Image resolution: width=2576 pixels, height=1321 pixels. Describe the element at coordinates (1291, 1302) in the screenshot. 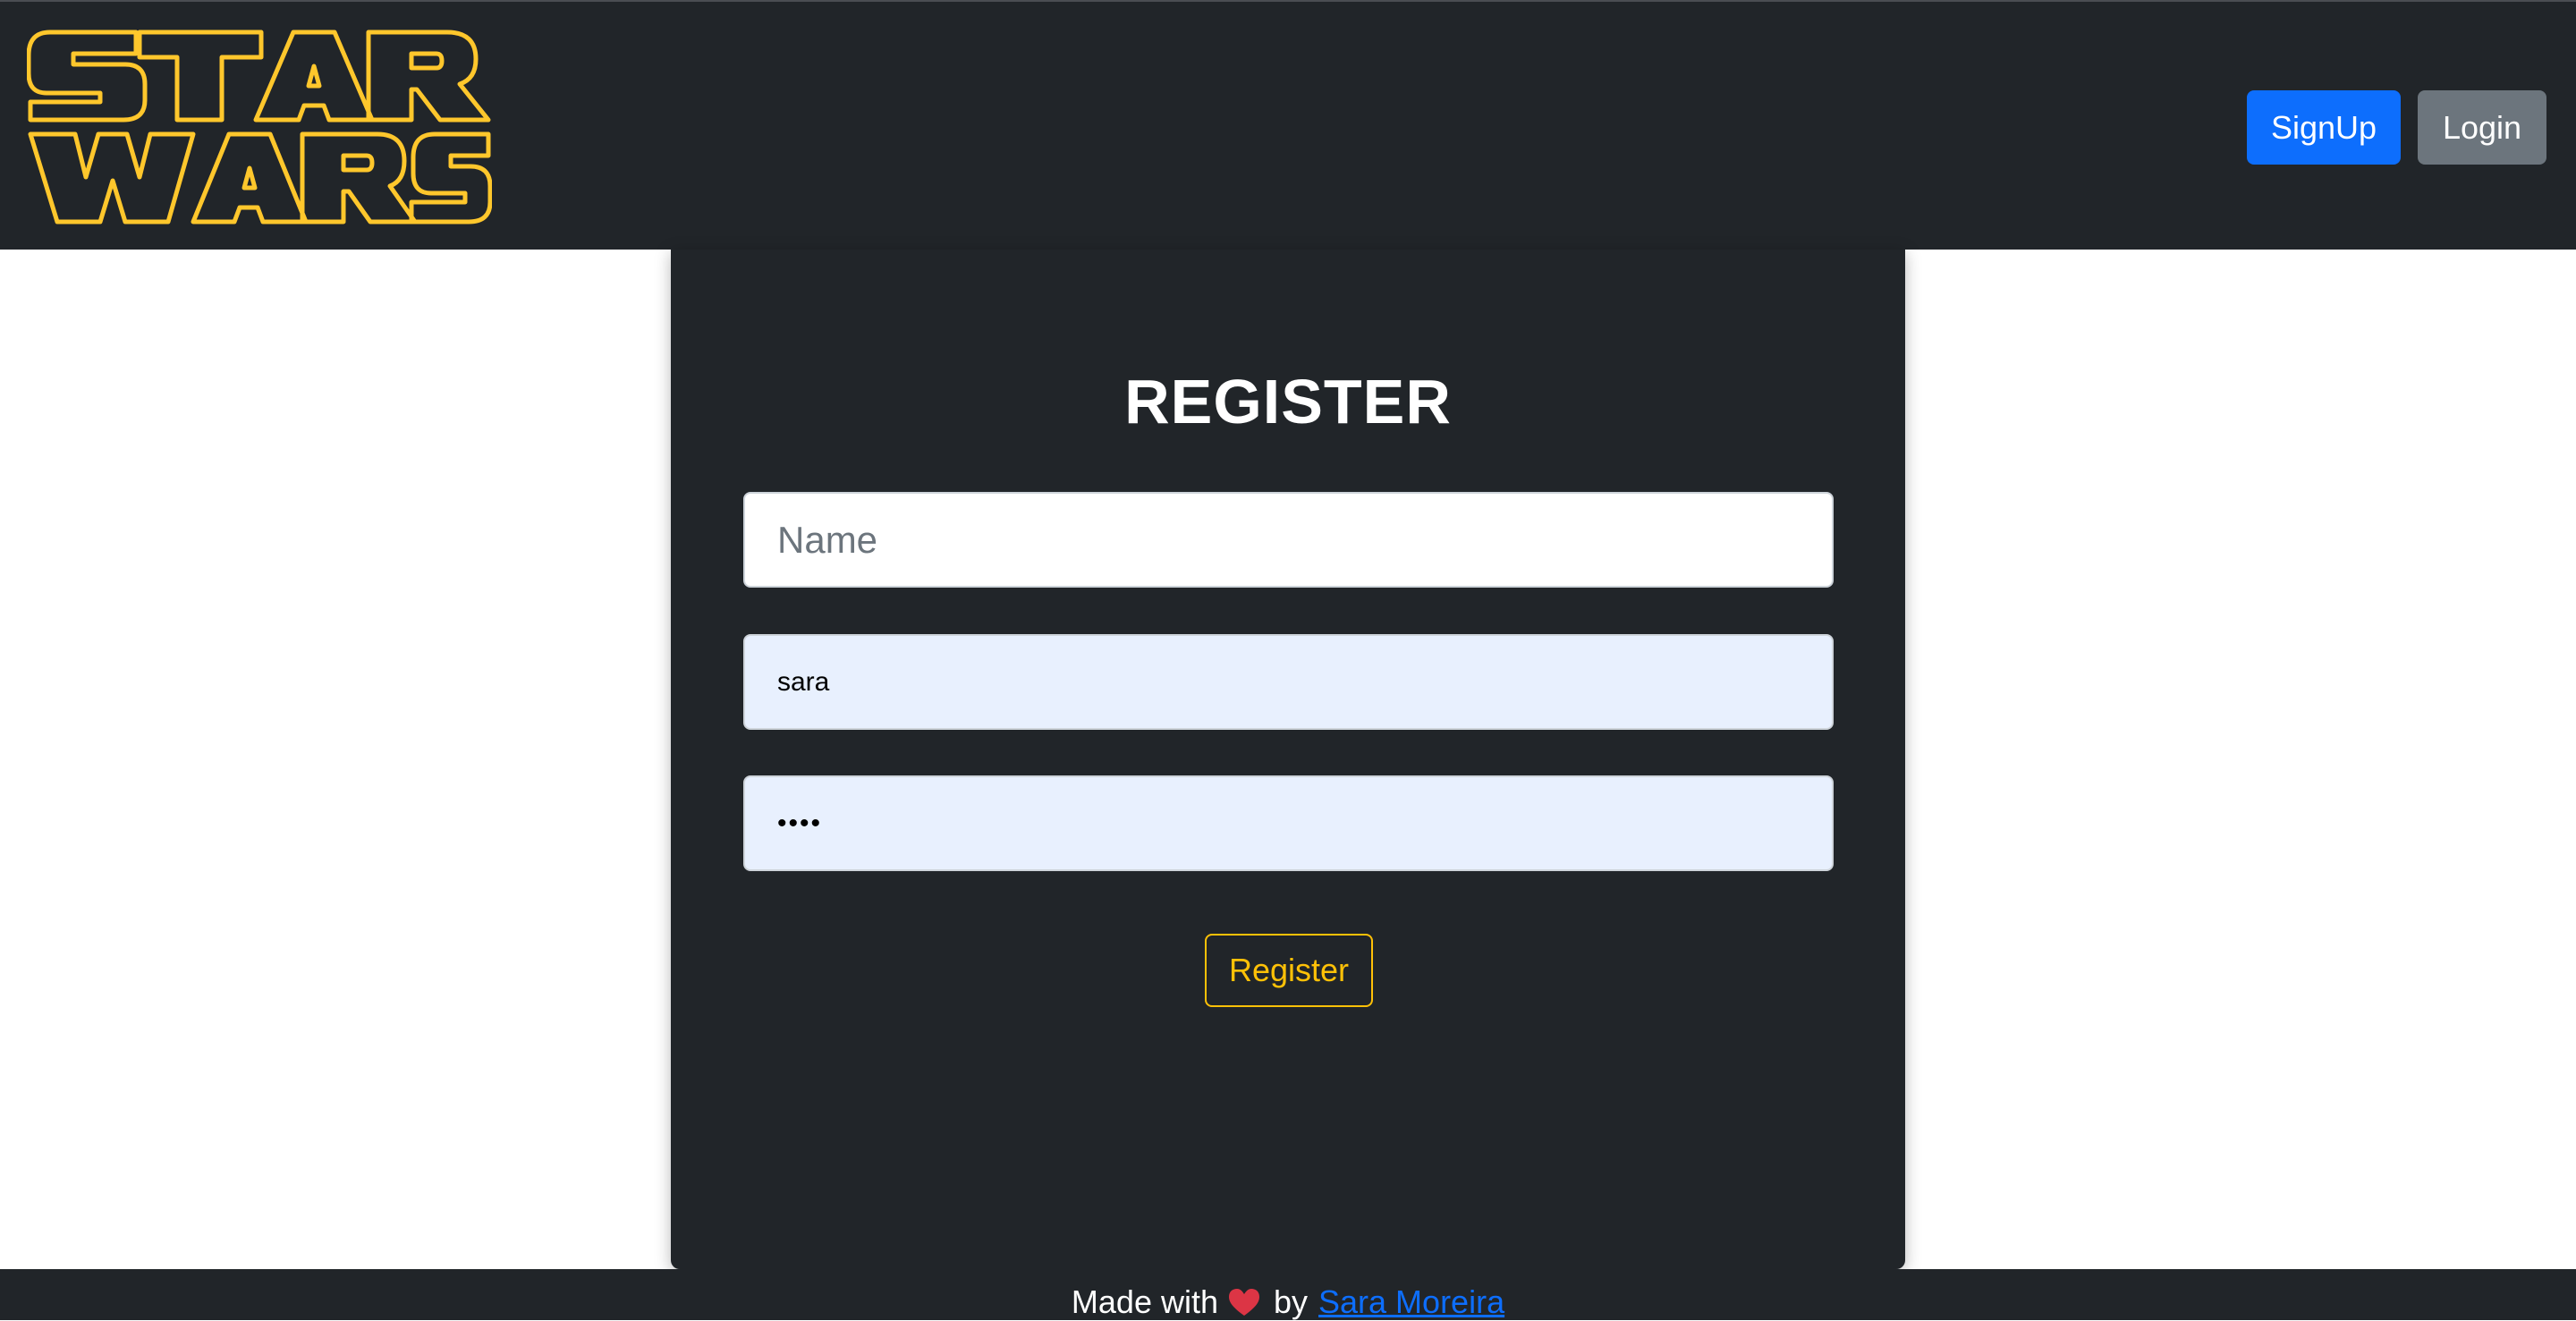

I see `footer-by: by` at that location.